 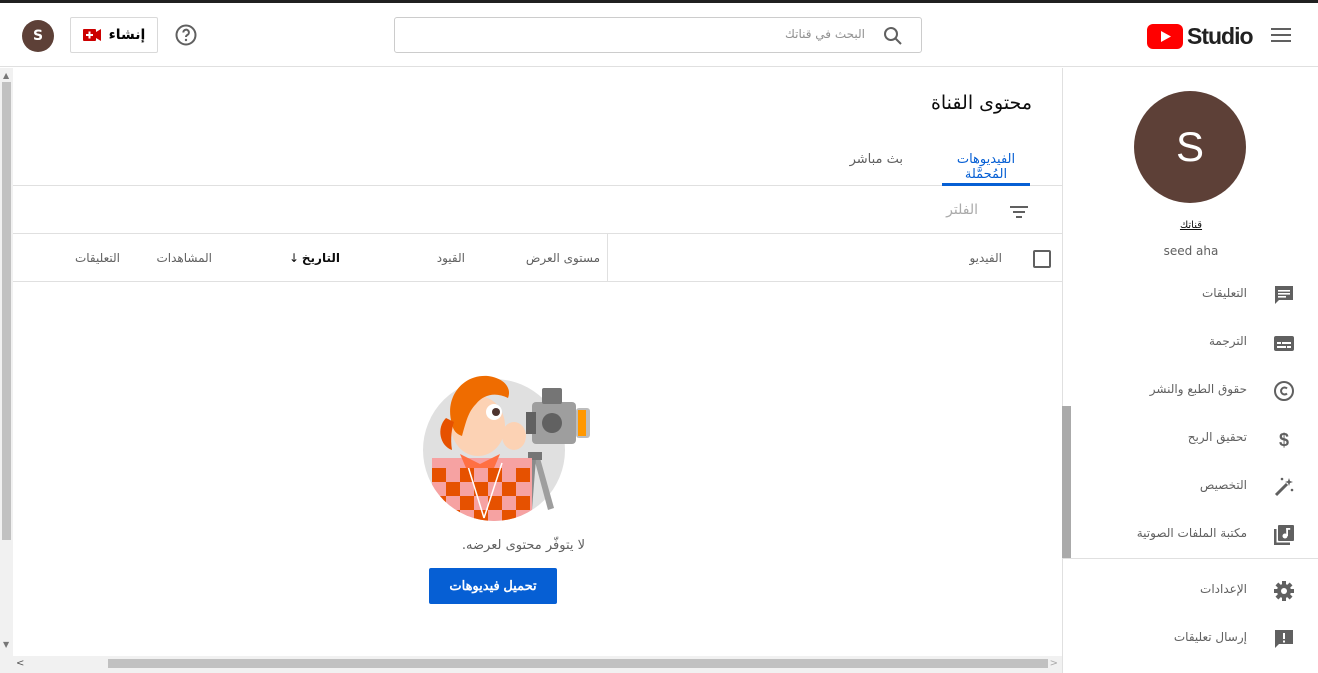 I want to click on hamburger-menu-icon, so click(x=1281, y=35).